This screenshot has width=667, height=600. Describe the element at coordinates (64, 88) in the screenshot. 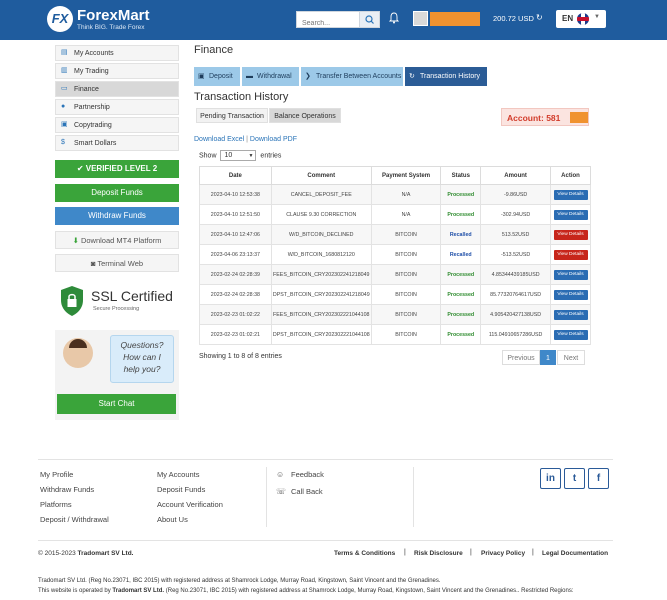

I see `card-icon: ▭` at that location.